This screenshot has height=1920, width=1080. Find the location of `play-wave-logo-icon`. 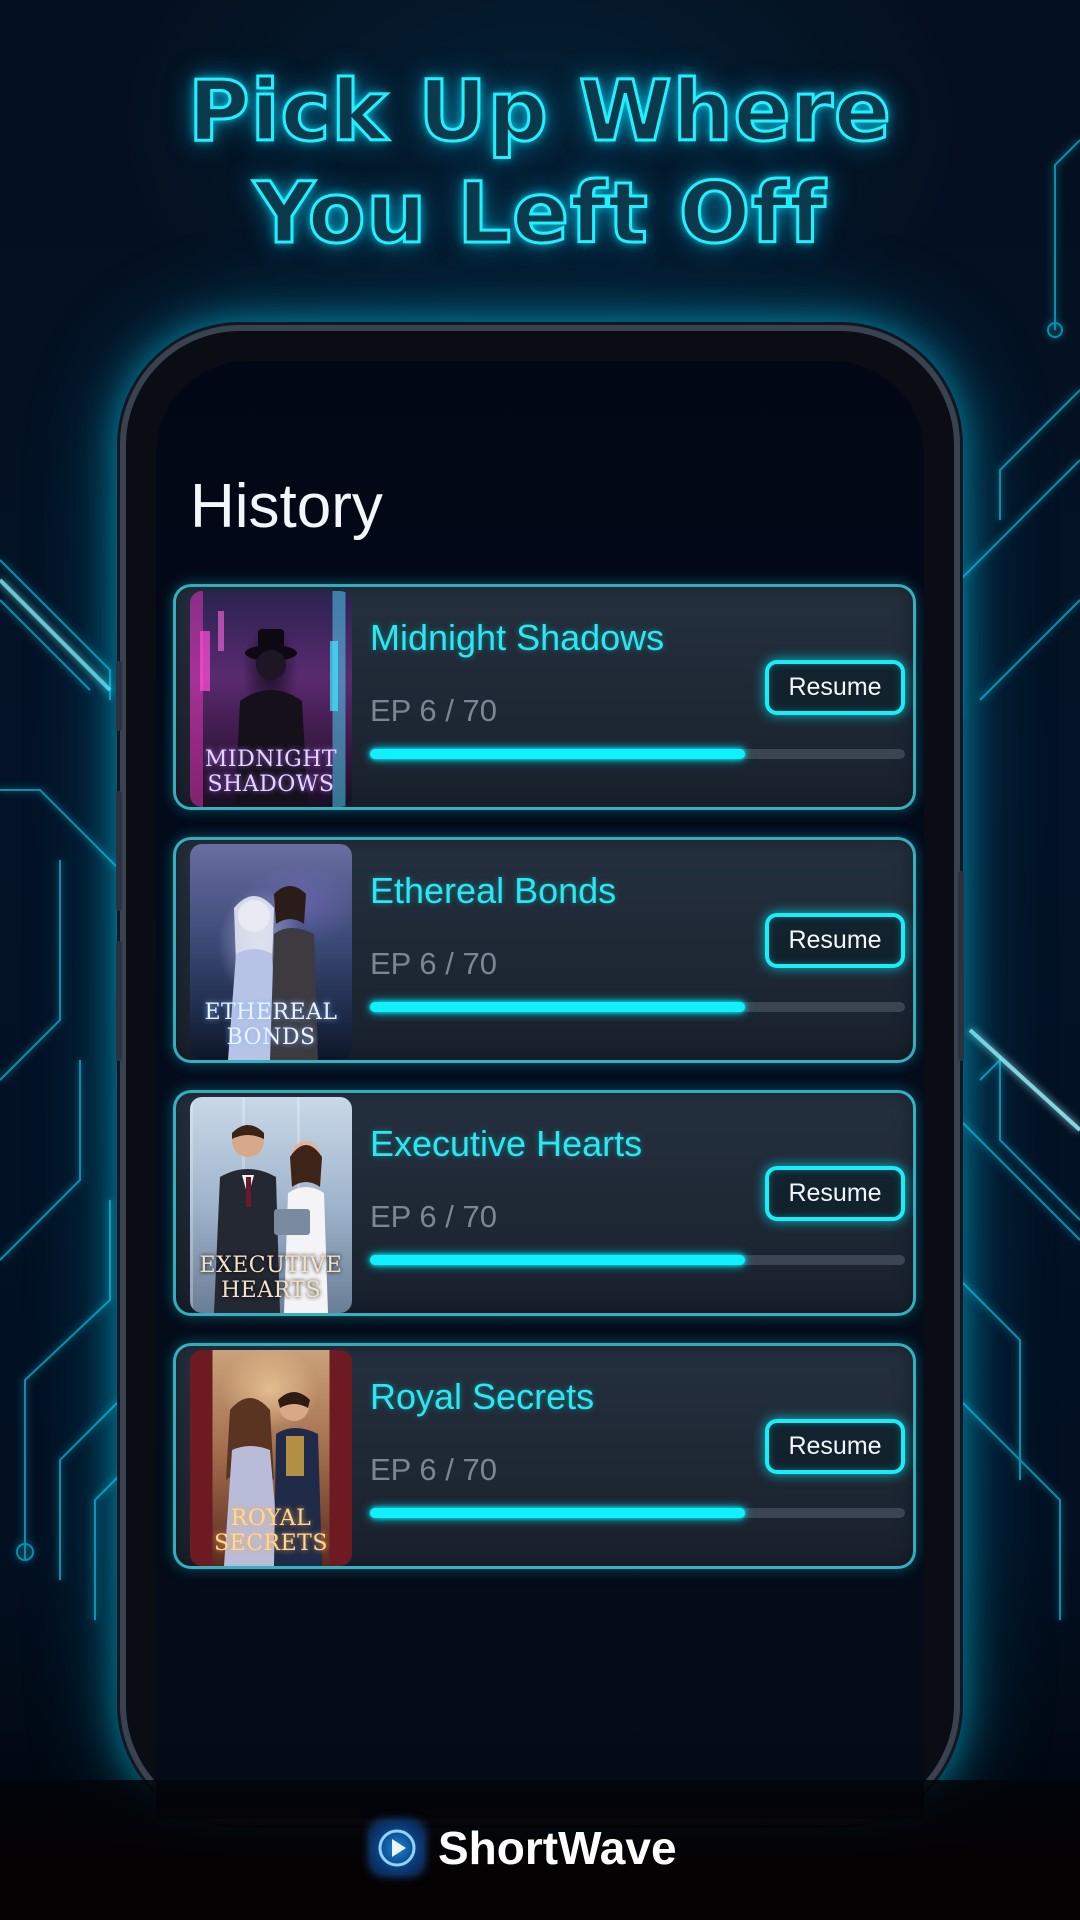

play-wave-logo-icon is located at coordinates (397, 1848).